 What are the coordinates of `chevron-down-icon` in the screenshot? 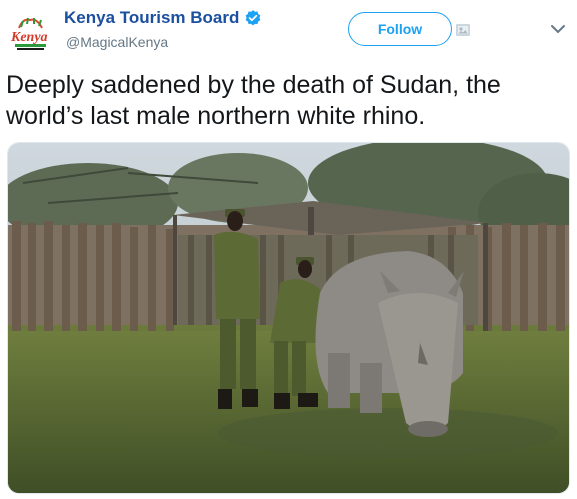 It's located at (558, 29).